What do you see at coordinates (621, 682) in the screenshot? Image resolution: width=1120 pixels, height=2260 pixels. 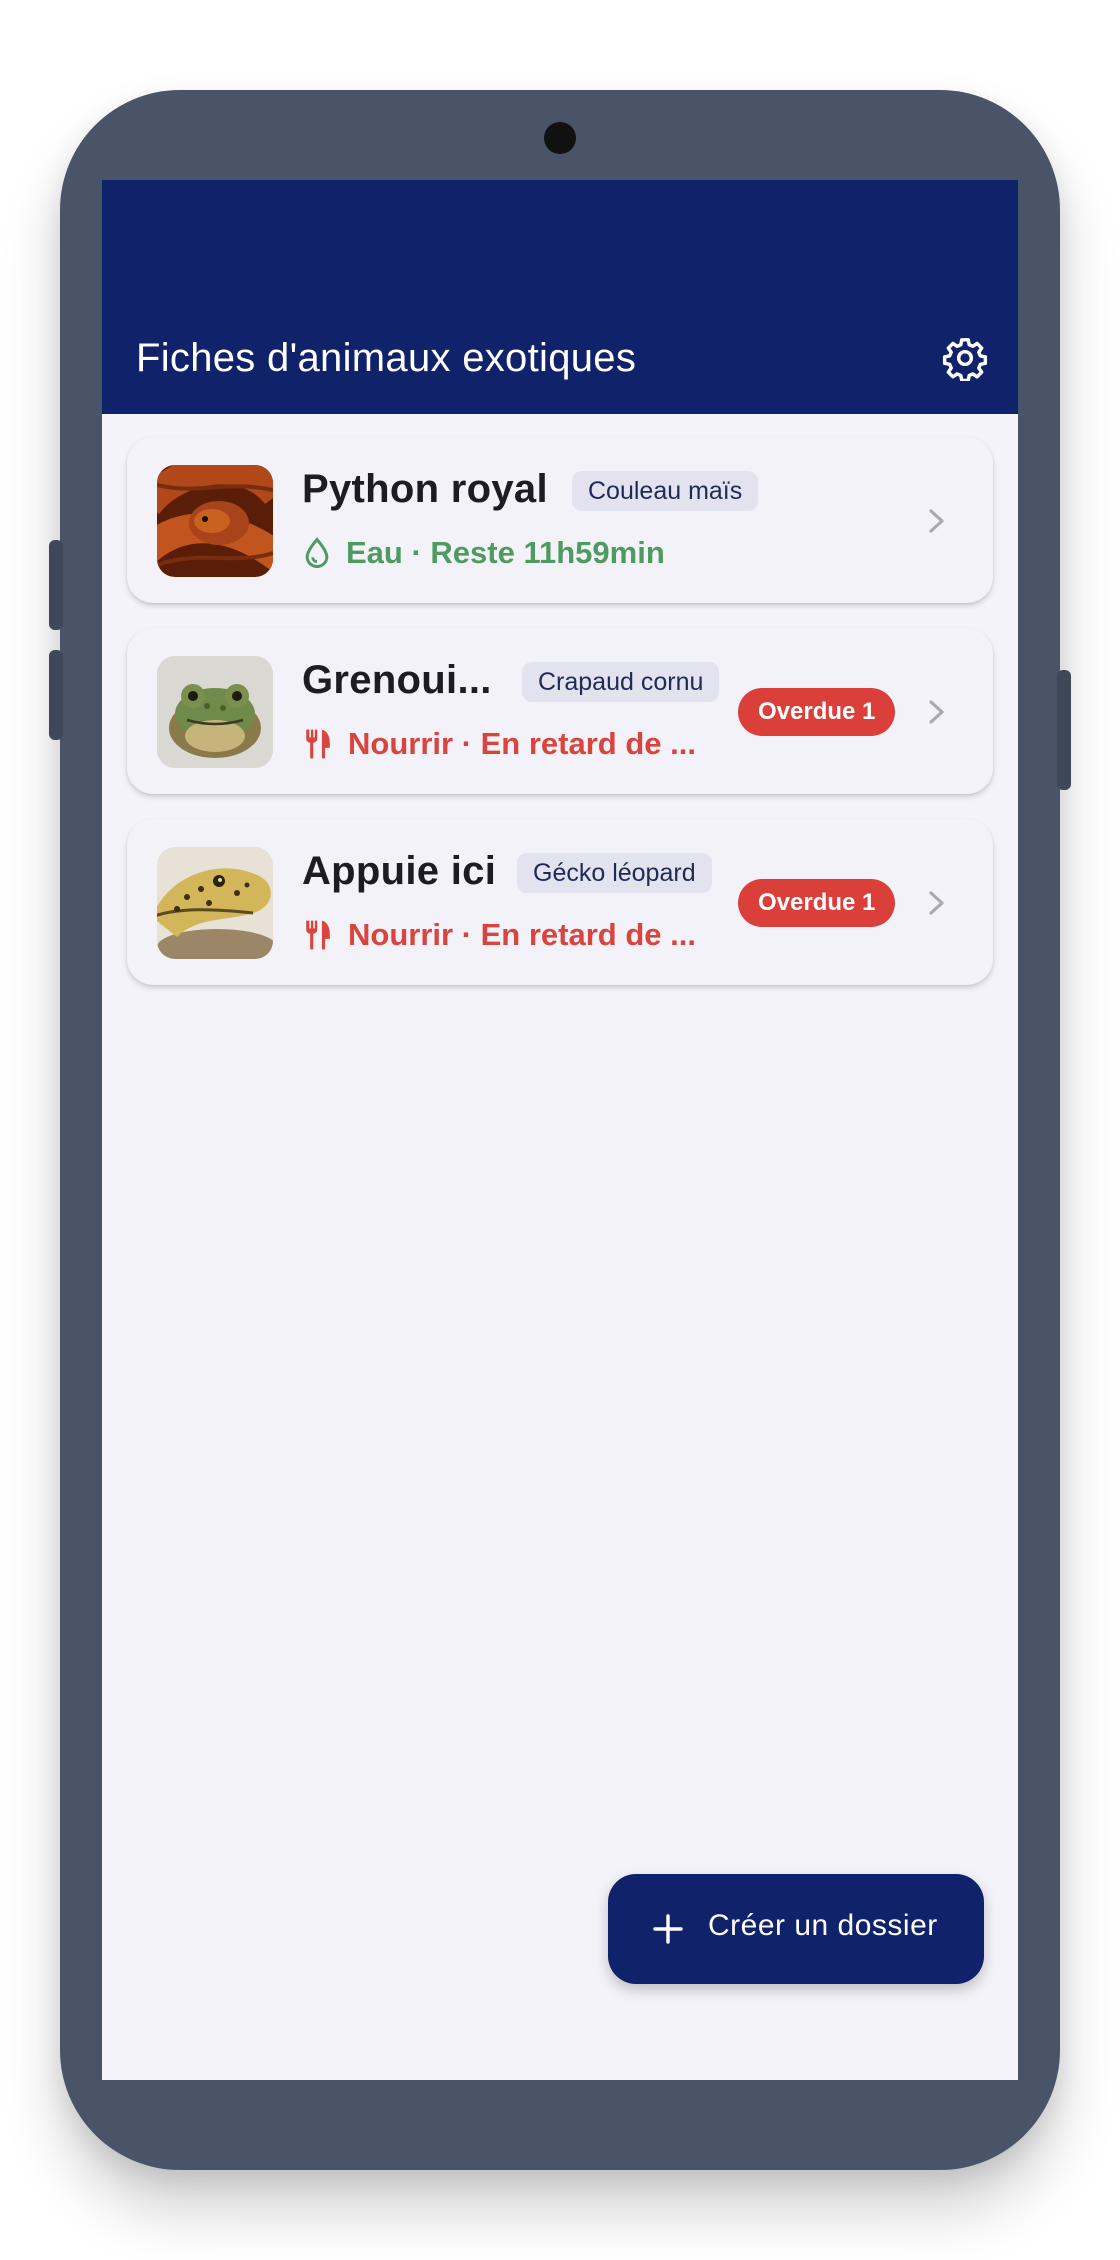 I see `species-tag: Crapaud cornu` at bounding box center [621, 682].